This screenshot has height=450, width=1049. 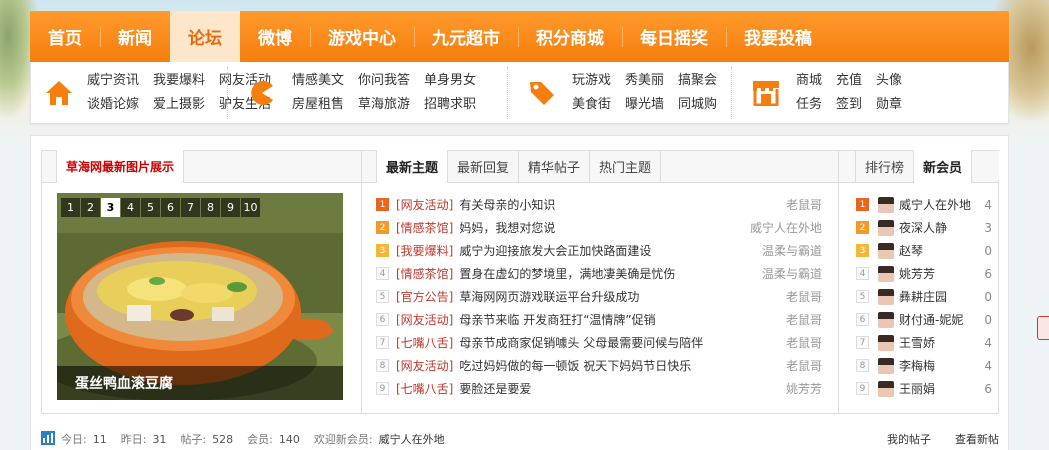 What do you see at coordinates (939, 204) in the screenshot?
I see `member-name: 威宁人在外地` at bounding box center [939, 204].